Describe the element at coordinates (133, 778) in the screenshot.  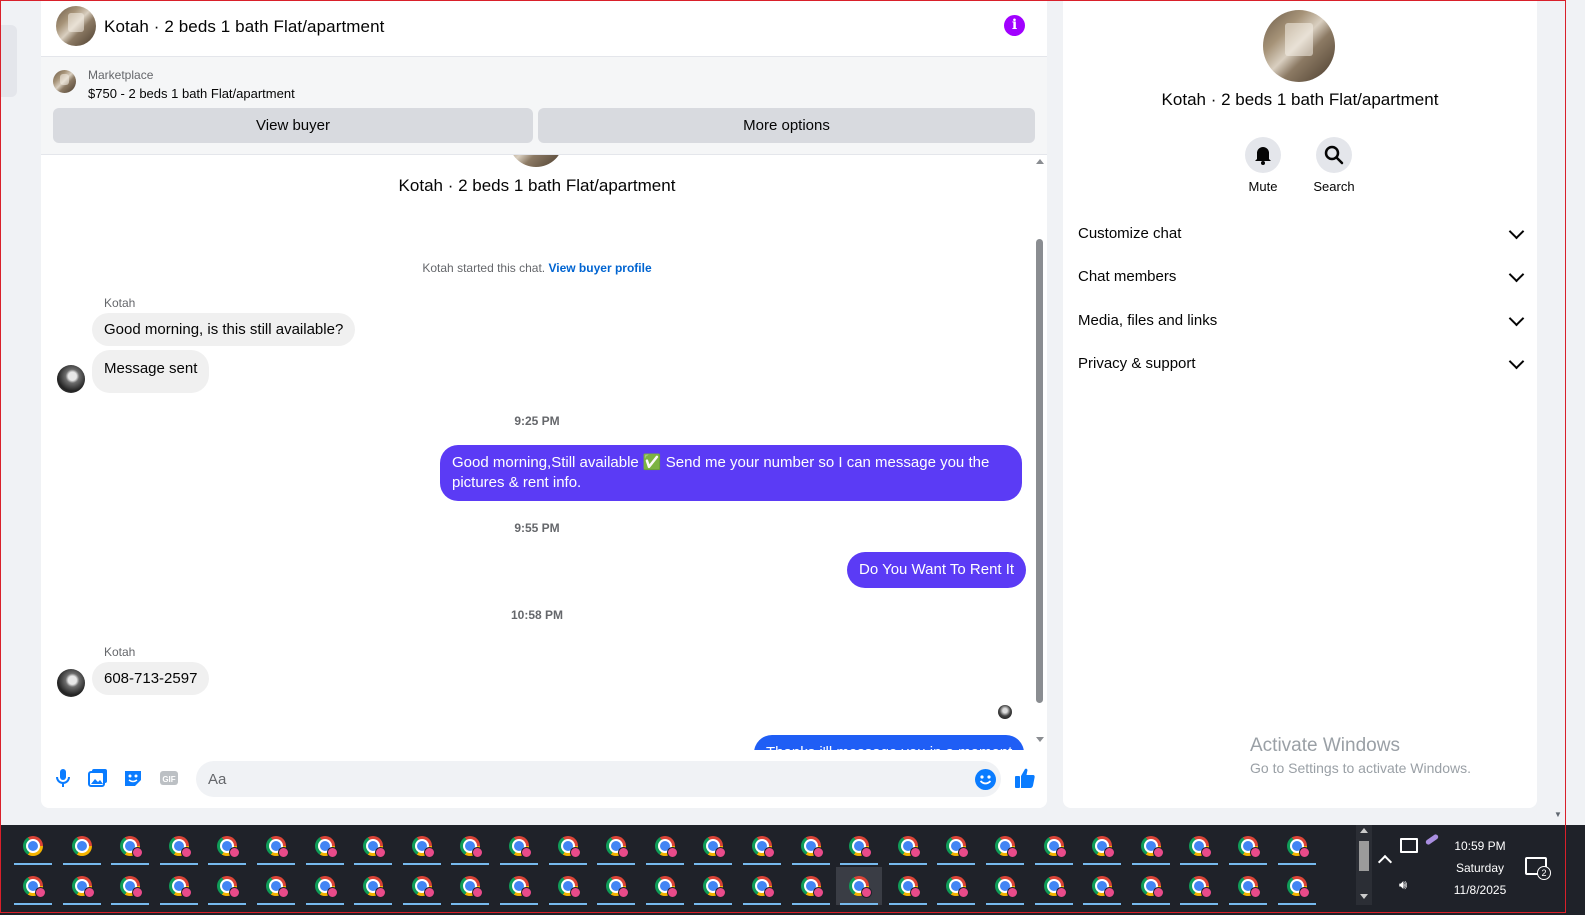
I see `sticker-icon` at that location.